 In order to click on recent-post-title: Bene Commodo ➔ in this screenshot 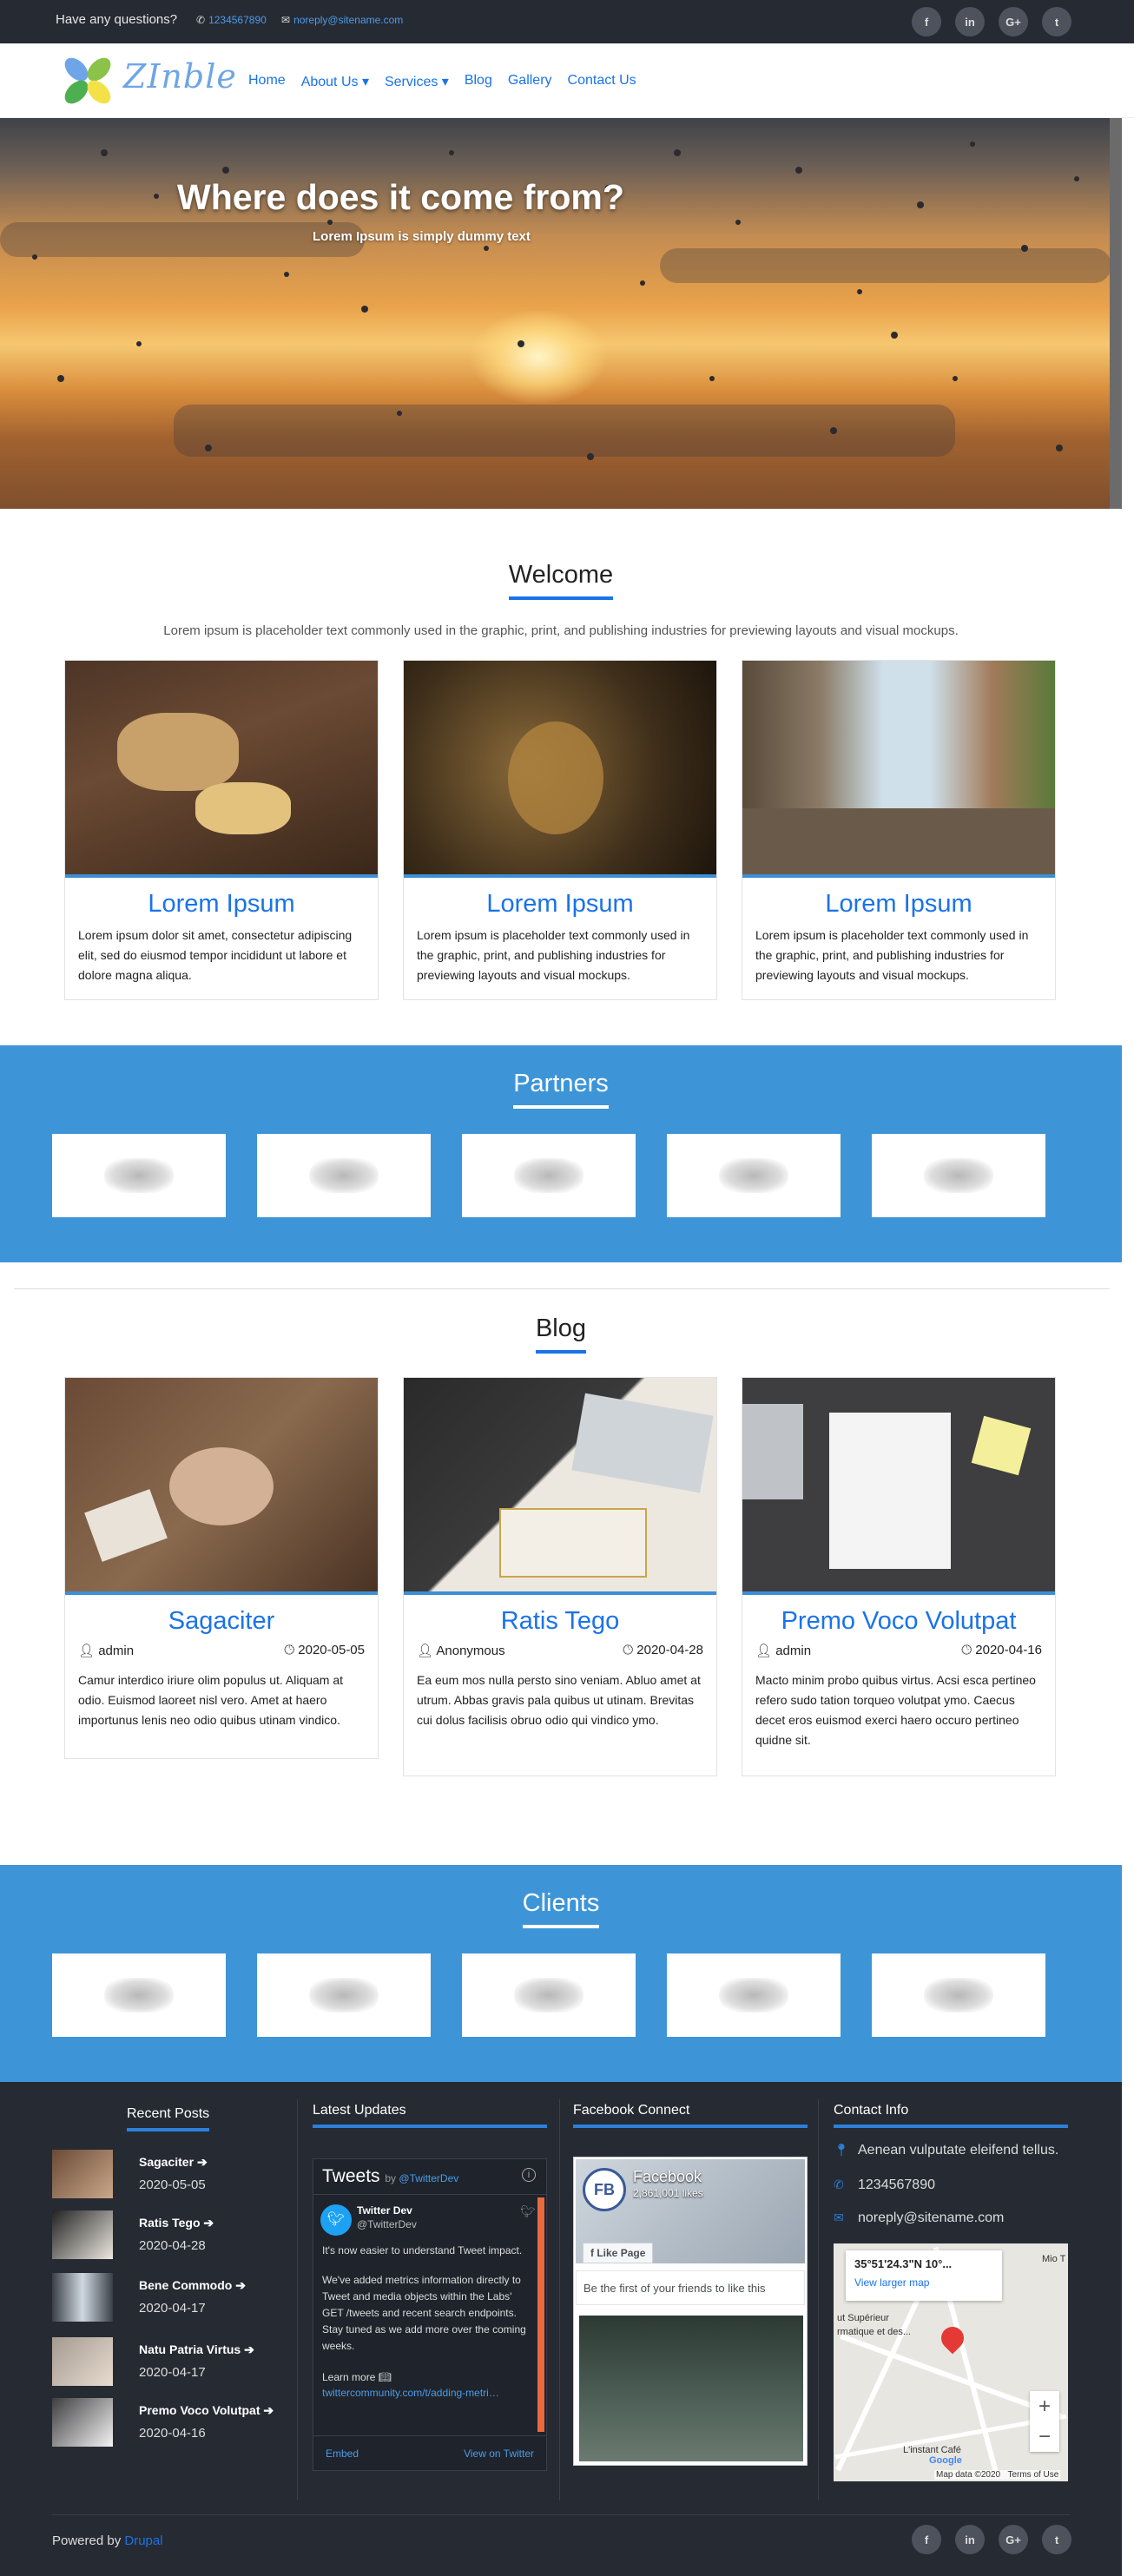, I will do `click(193, 2285)`.